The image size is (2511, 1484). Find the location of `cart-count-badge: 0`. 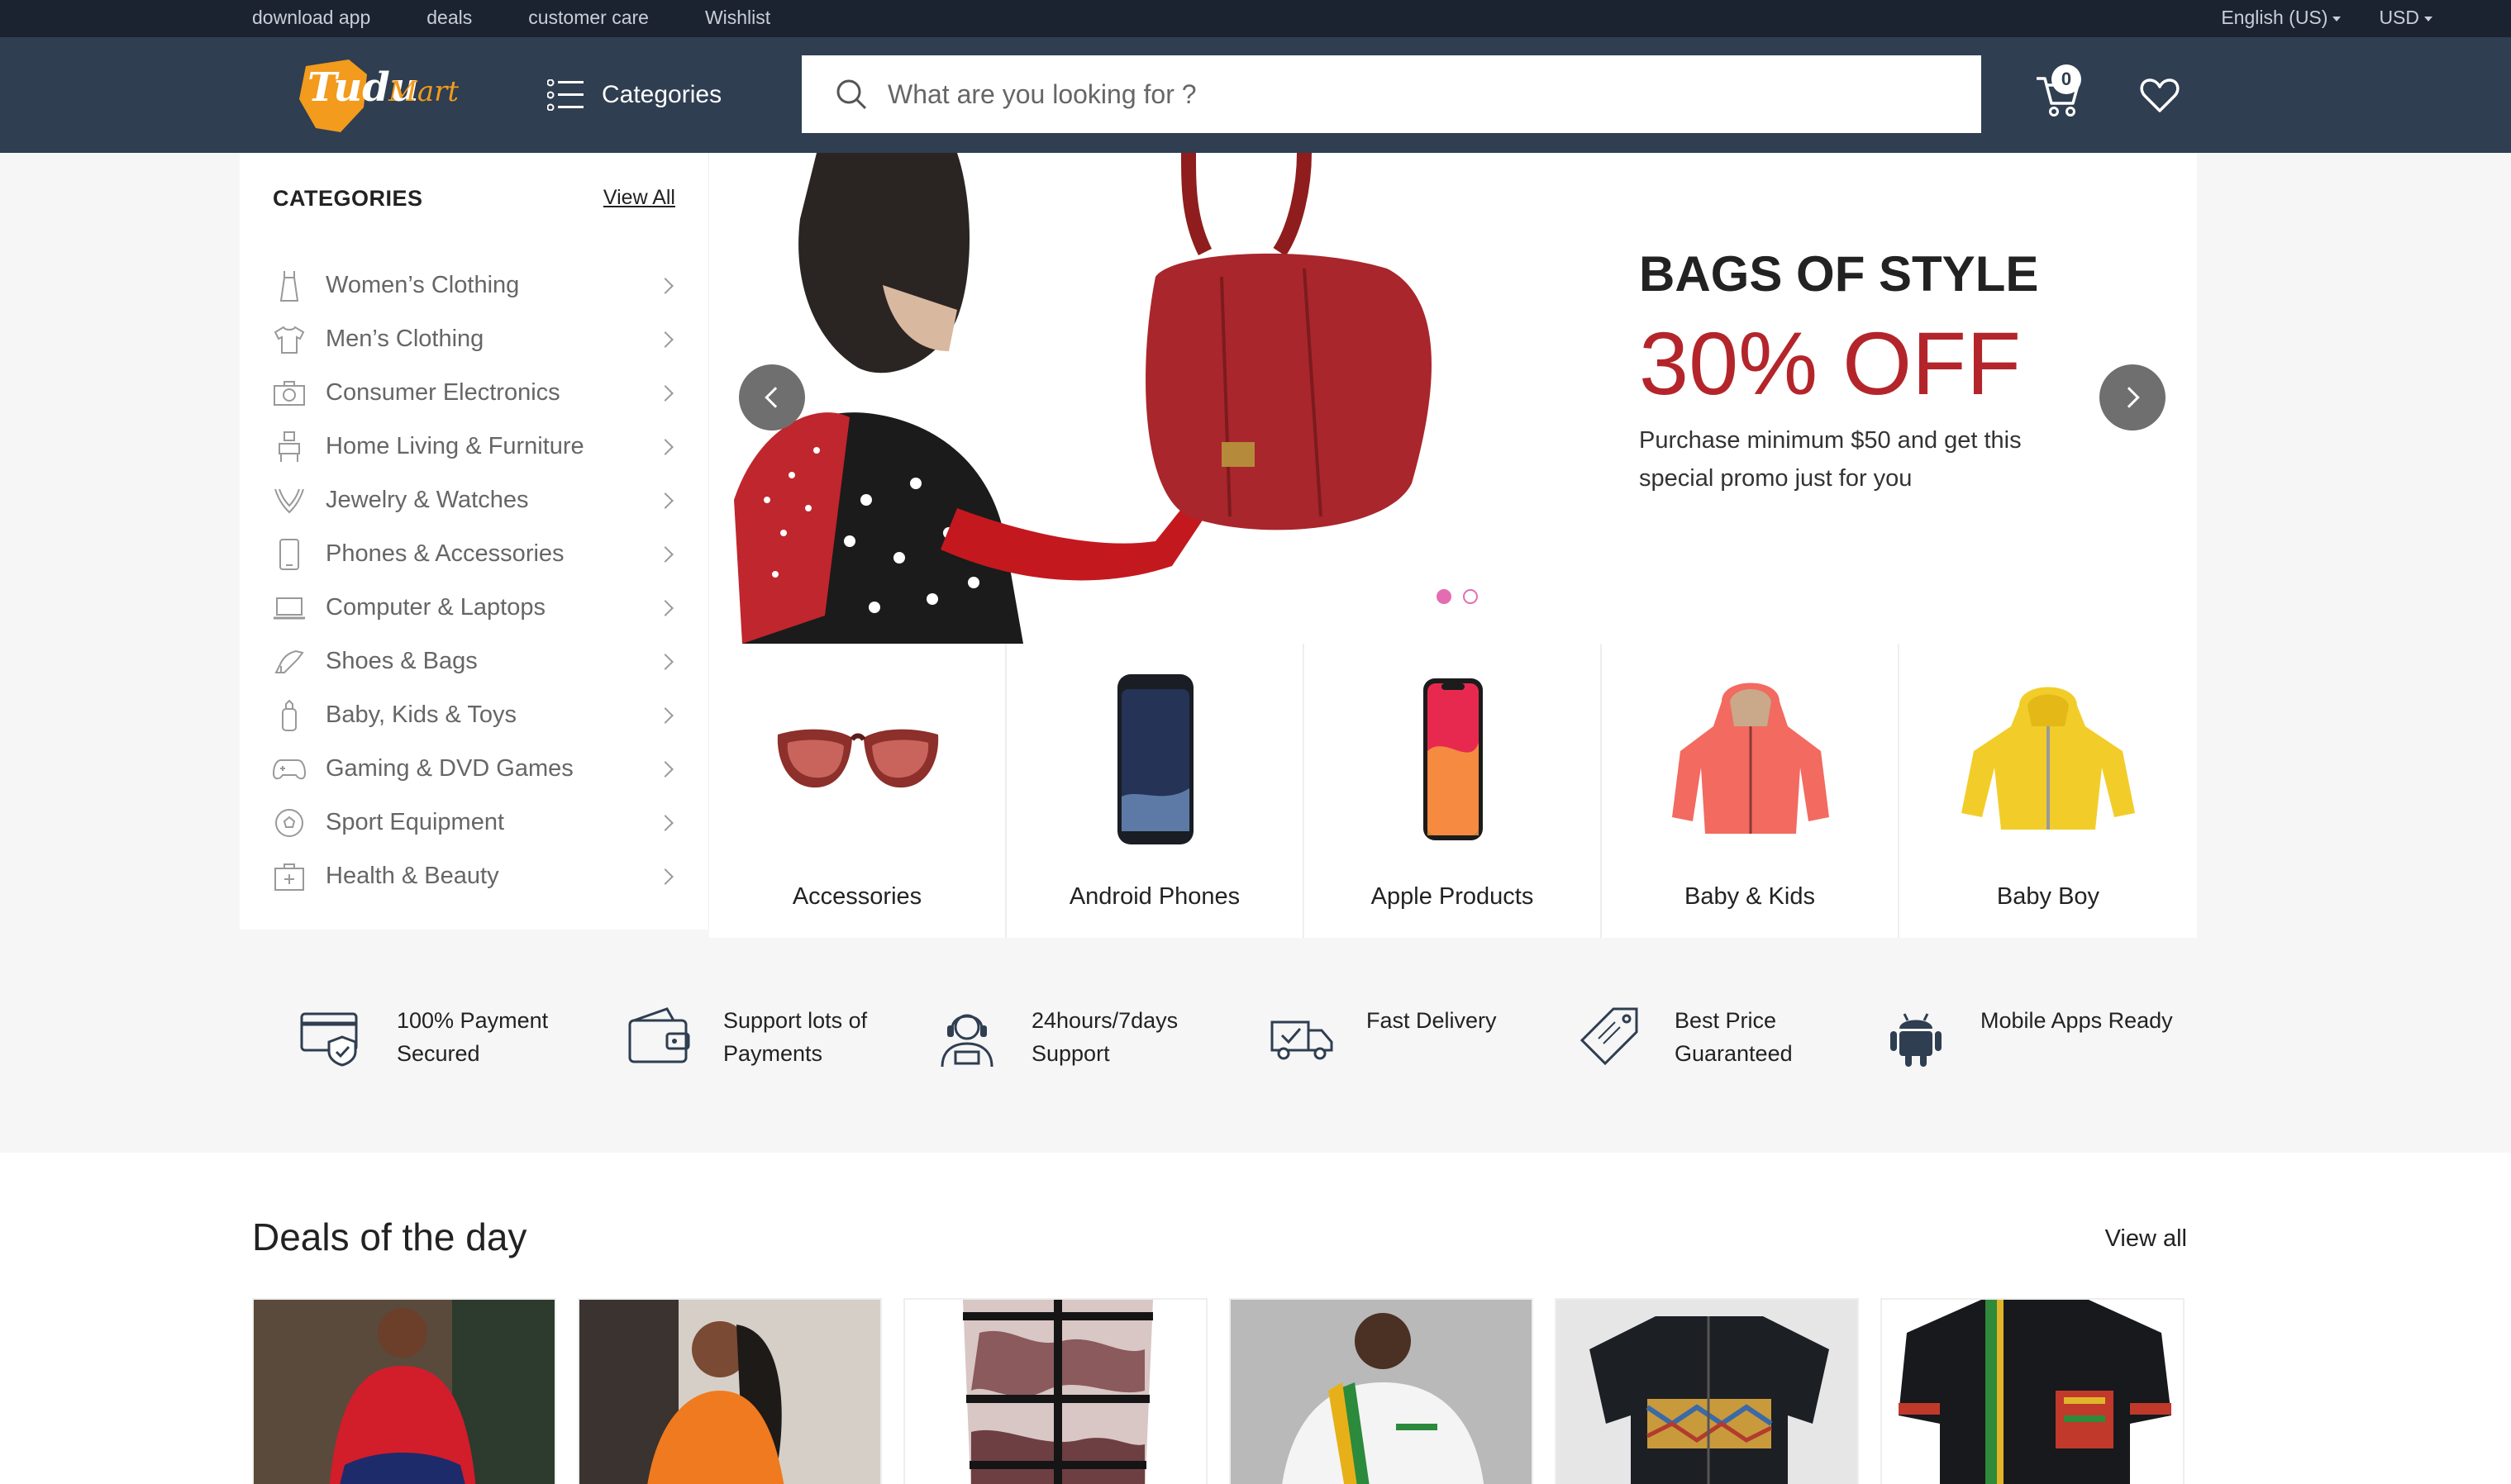

cart-count-badge: 0 is located at coordinates (2066, 79).